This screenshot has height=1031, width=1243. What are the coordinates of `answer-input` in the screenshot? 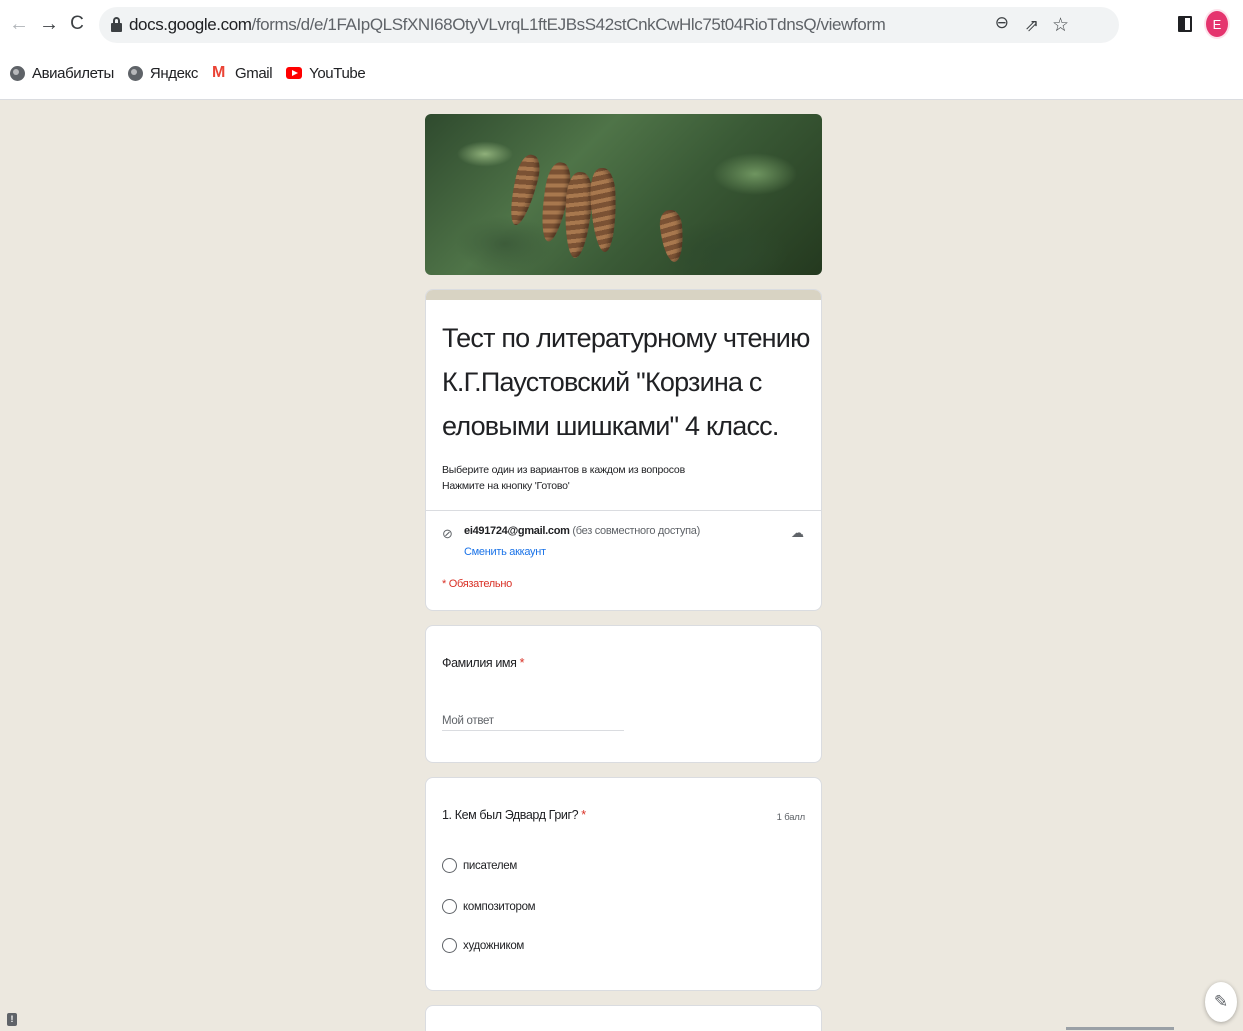 It's located at (533, 719).